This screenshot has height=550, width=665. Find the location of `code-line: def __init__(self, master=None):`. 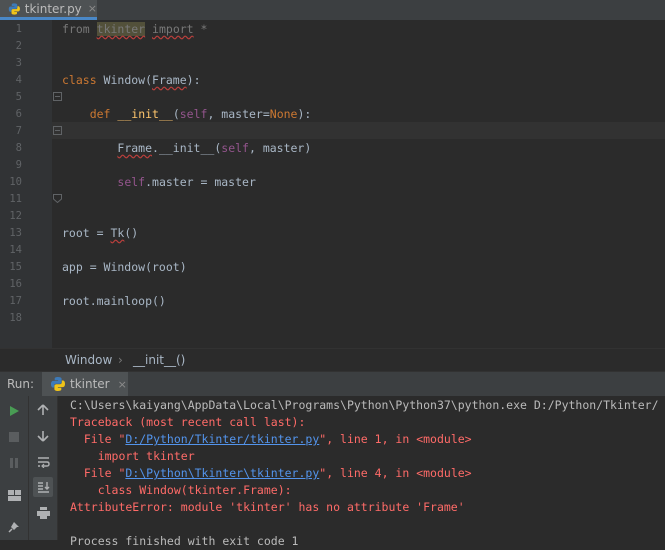

code-line: def __init__(self, master=None): is located at coordinates (187, 114).